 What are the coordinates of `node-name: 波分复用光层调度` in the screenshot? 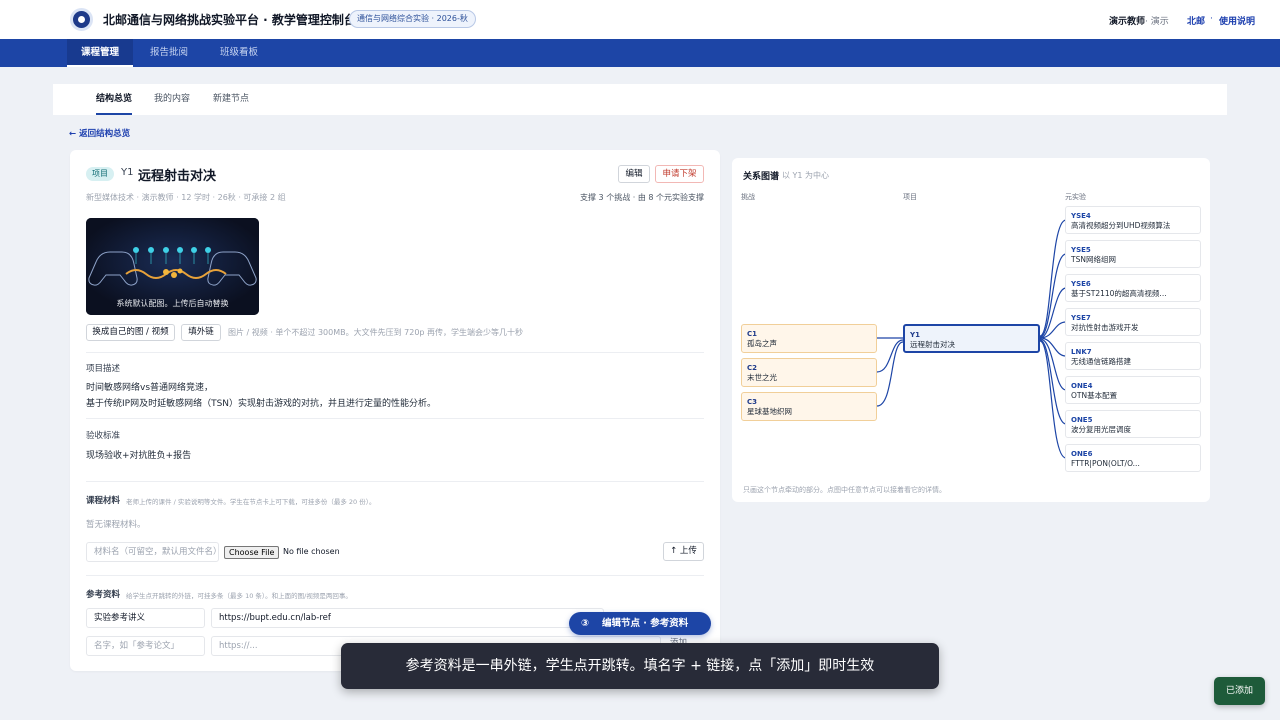 It's located at (1101, 429).